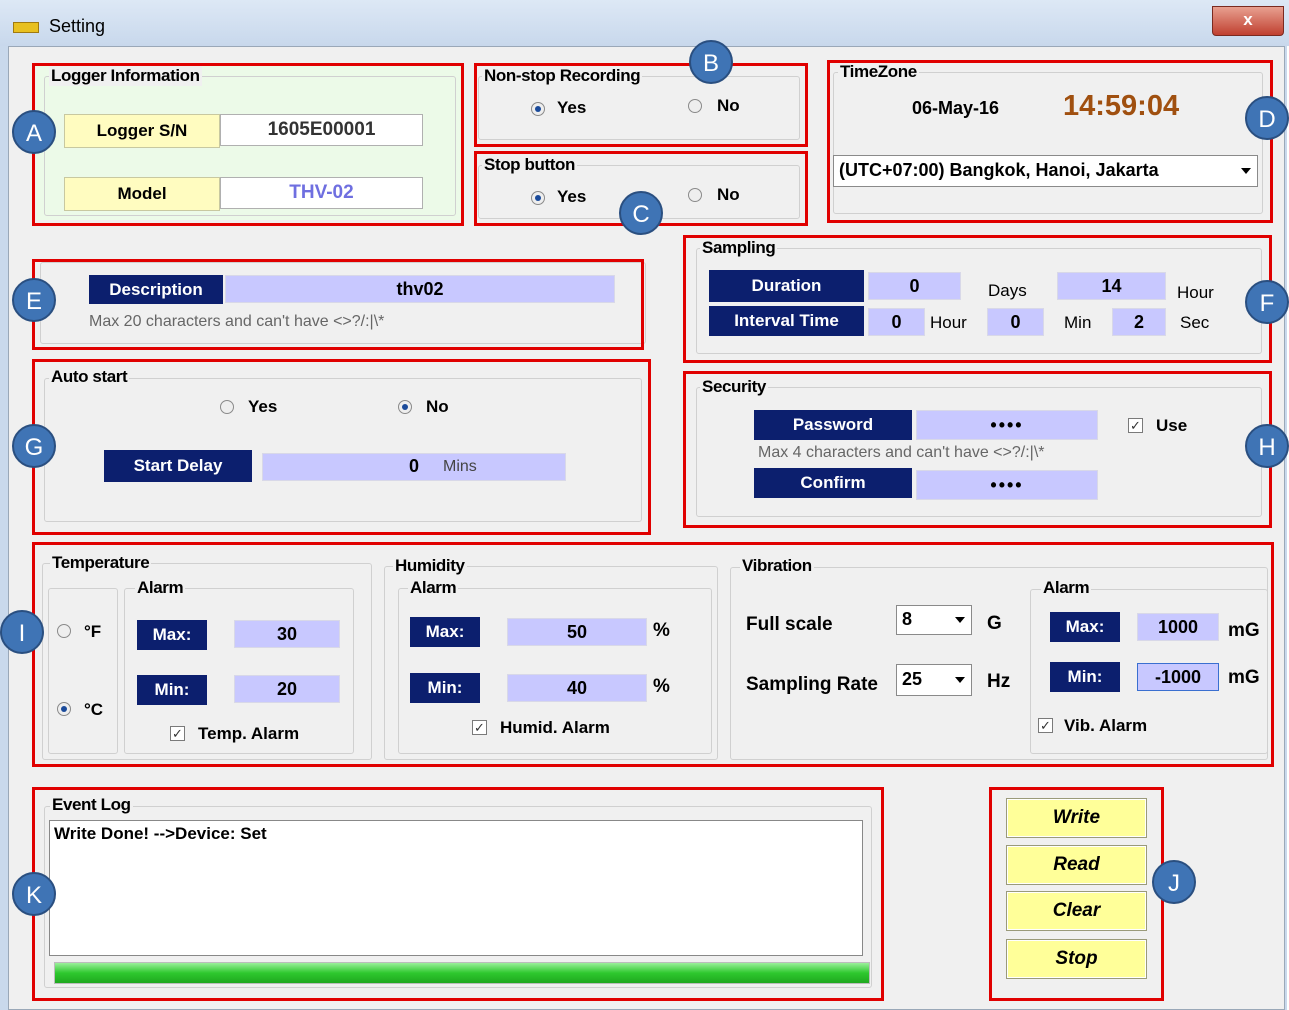 The width and height of the screenshot is (1289, 1010). Describe the element at coordinates (711, 62) in the screenshot. I see `callout-badge-b: B` at that location.